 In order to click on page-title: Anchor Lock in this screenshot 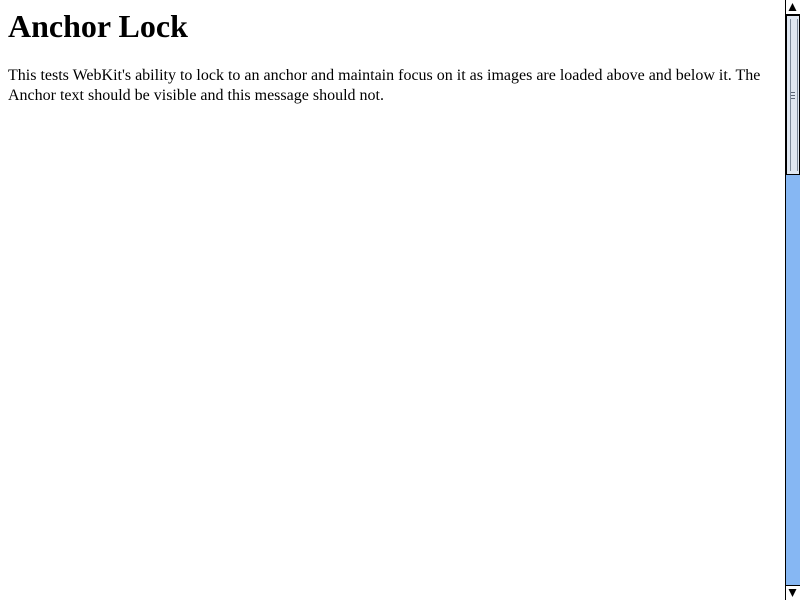, I will do `click(98, 26)`.